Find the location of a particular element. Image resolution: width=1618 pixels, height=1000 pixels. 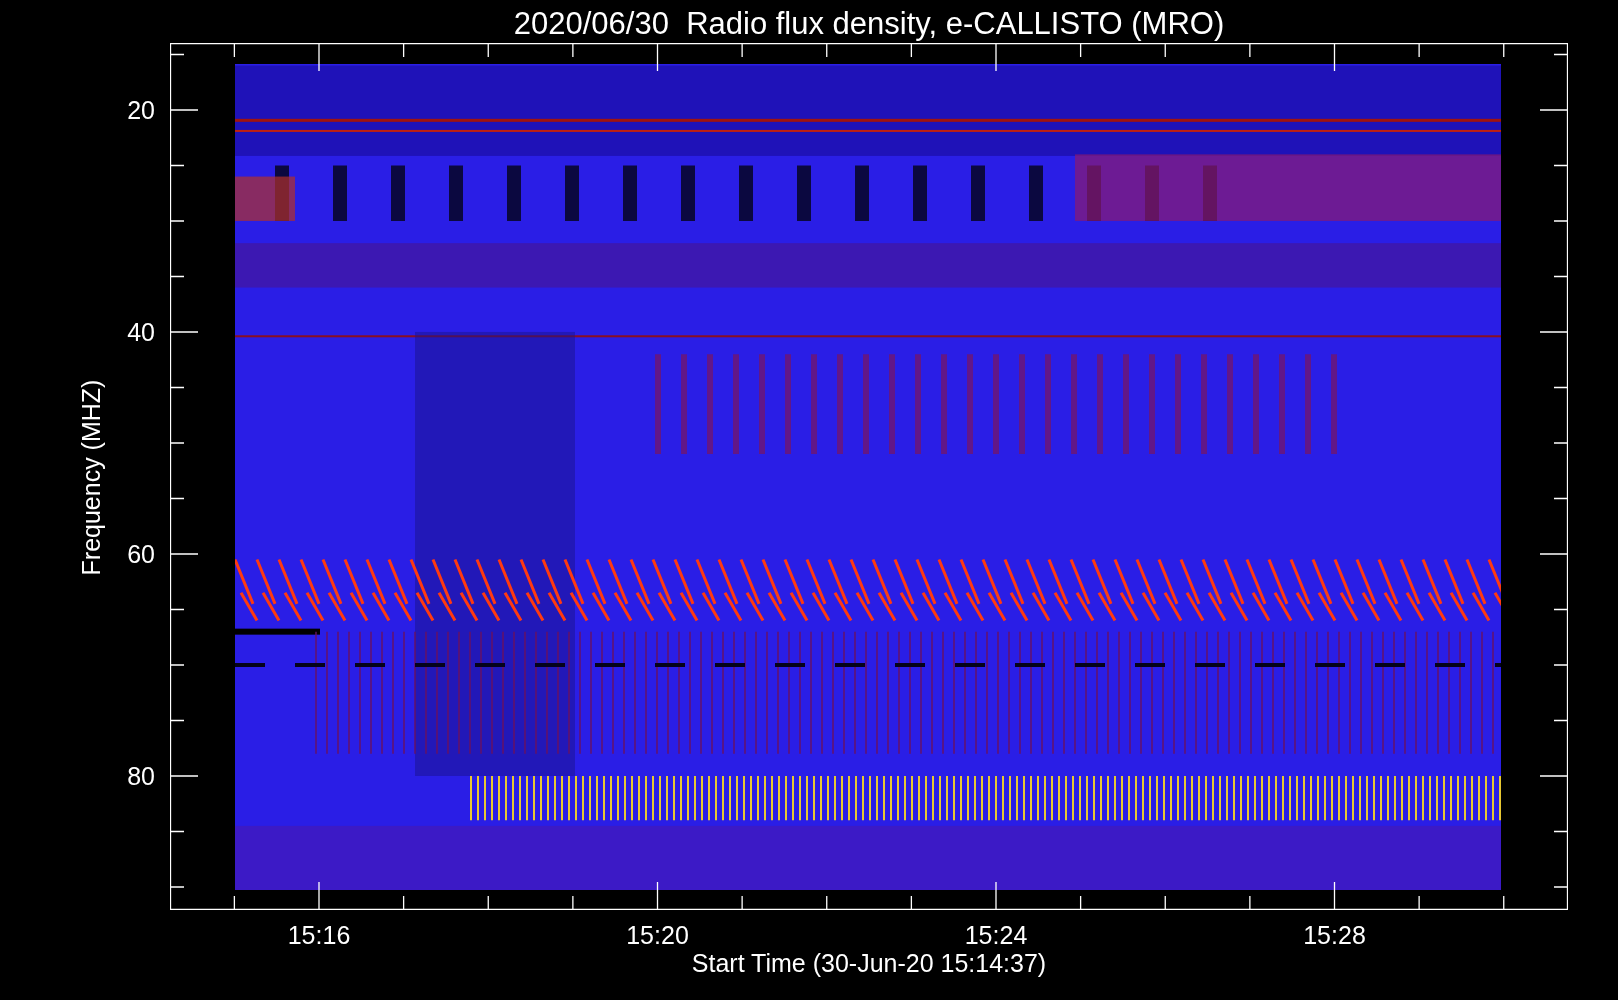

x-tick-label: 15:24 is located at coordinates (996, 935).